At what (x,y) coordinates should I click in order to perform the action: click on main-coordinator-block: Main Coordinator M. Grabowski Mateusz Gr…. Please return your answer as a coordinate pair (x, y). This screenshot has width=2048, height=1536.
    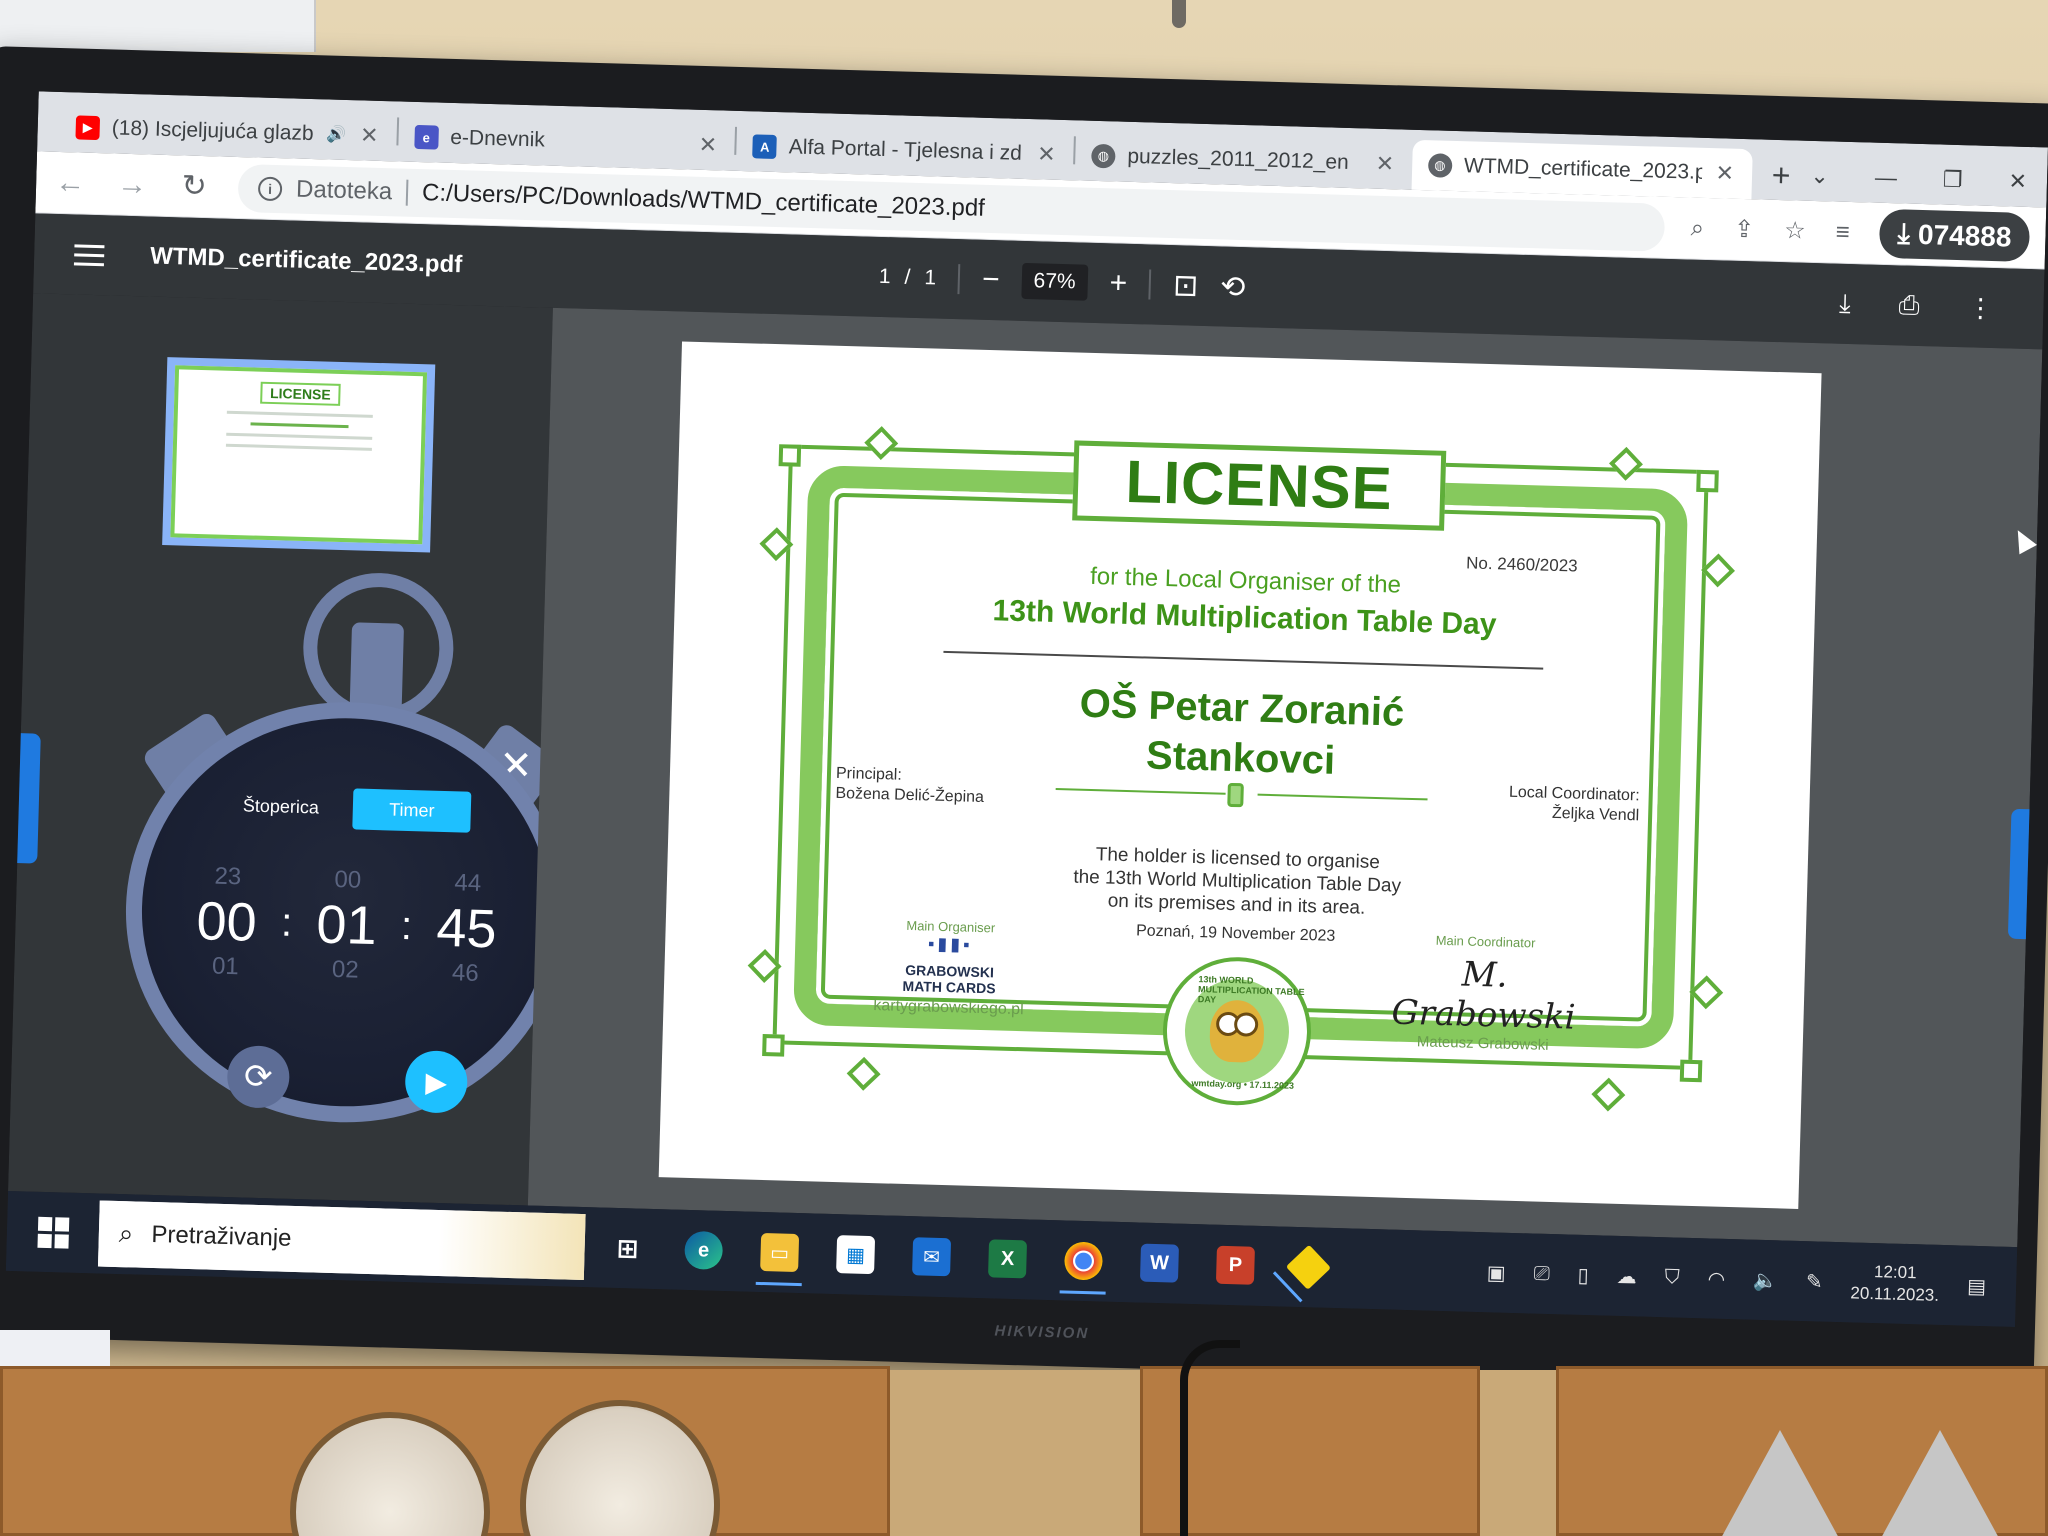
    Looking at the image, I should click on (1484, 993).